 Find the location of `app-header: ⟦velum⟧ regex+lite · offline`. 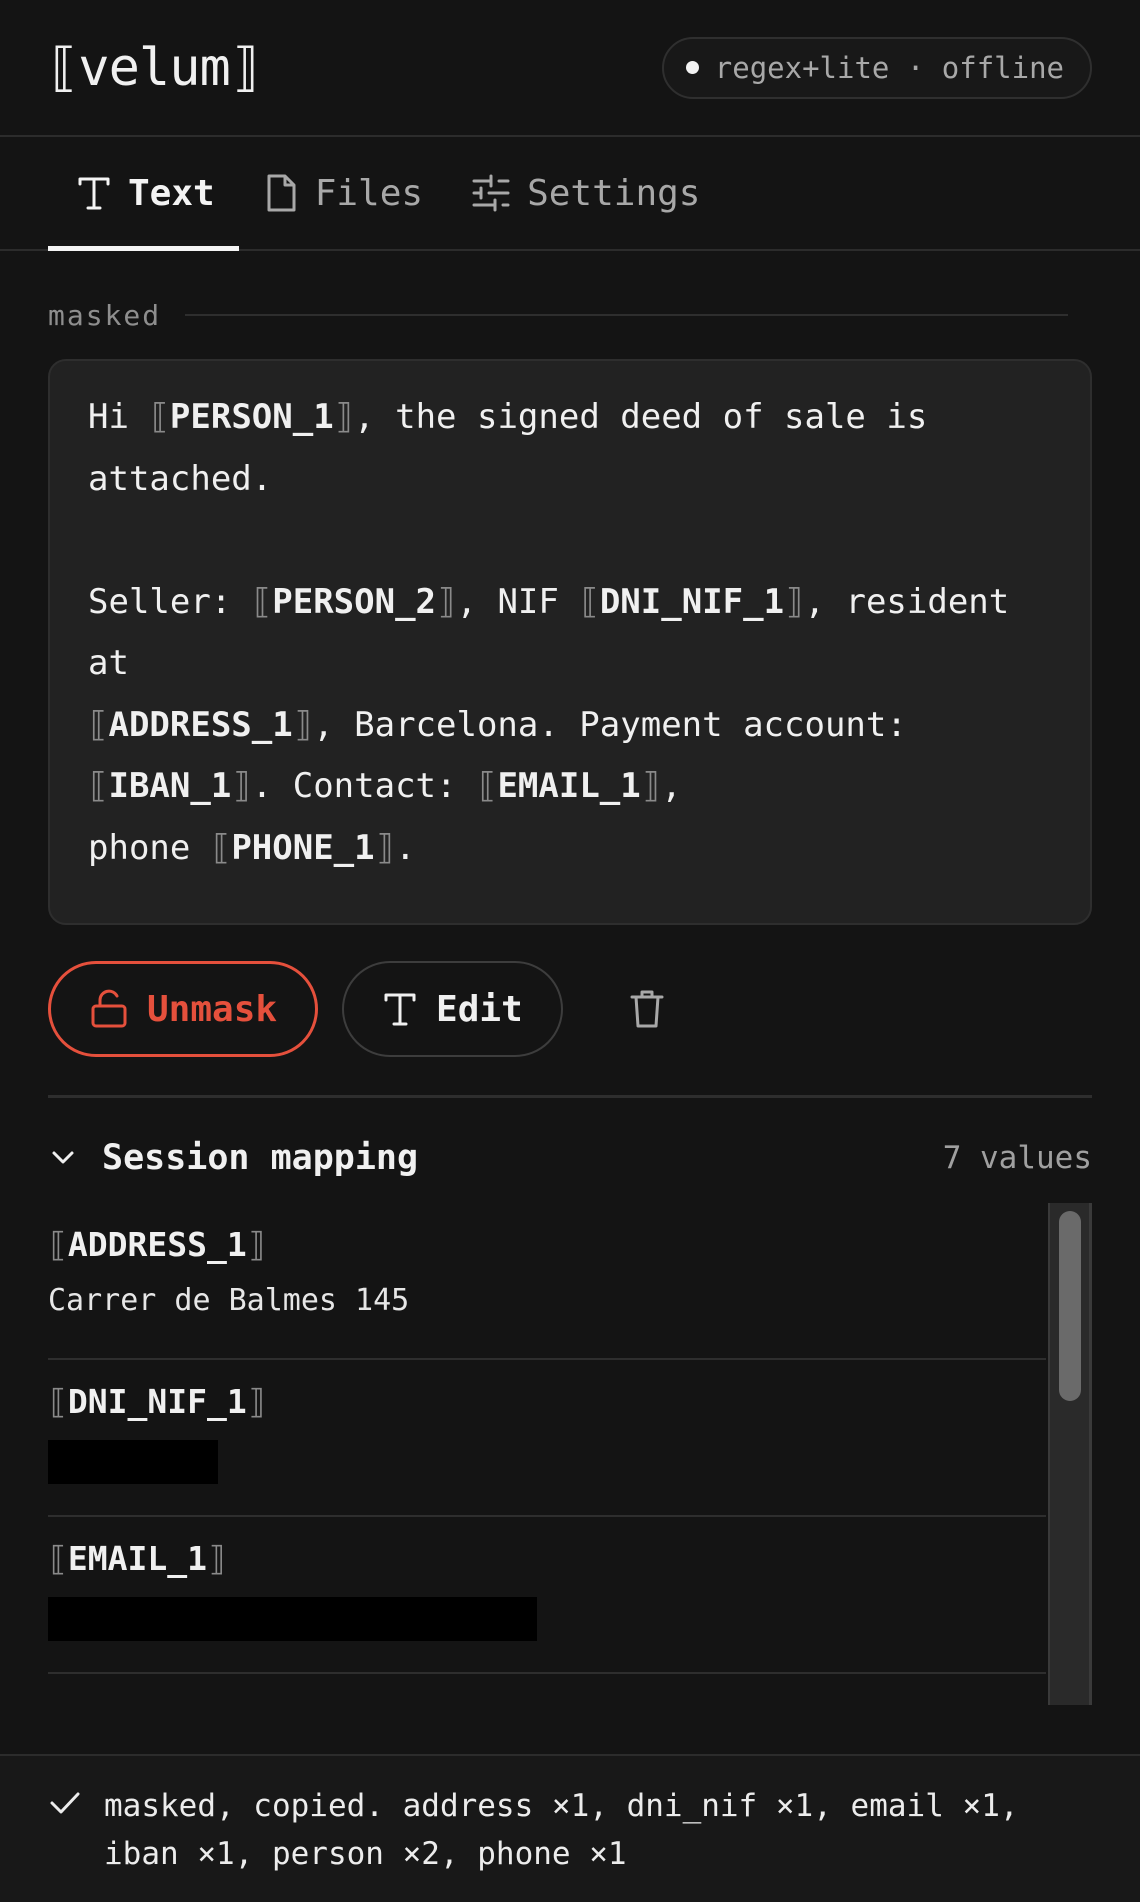

app-header: ⟦velum⟧ regex+lite · offline is located at coordinates (570, 68).